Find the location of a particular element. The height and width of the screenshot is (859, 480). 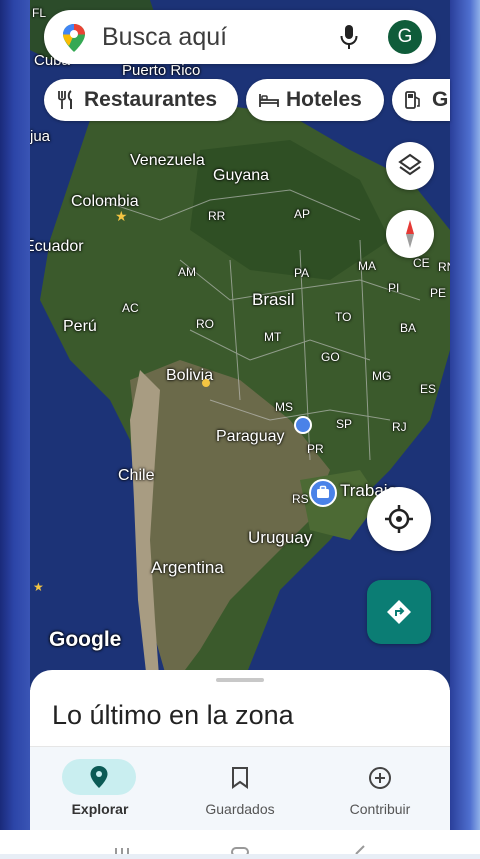

map-label-rn: RN is located at coordinates (444, 267).